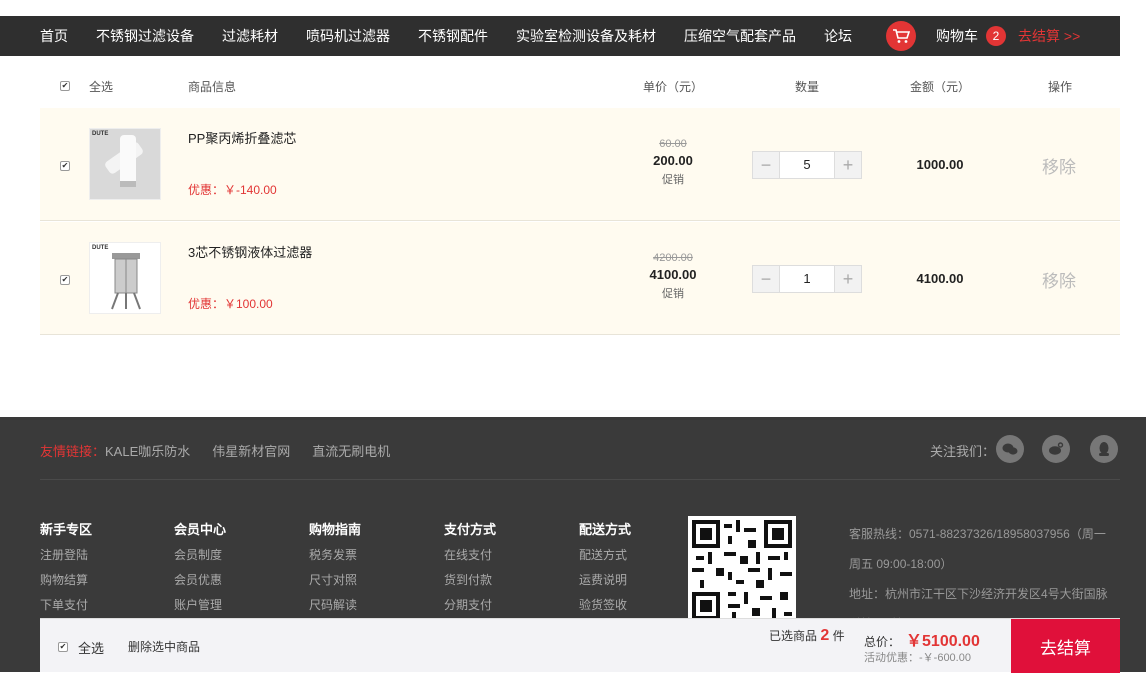  Describe the element at coordinates (1056, 449) in the screenshot. I see `weibo-icon` at that location.